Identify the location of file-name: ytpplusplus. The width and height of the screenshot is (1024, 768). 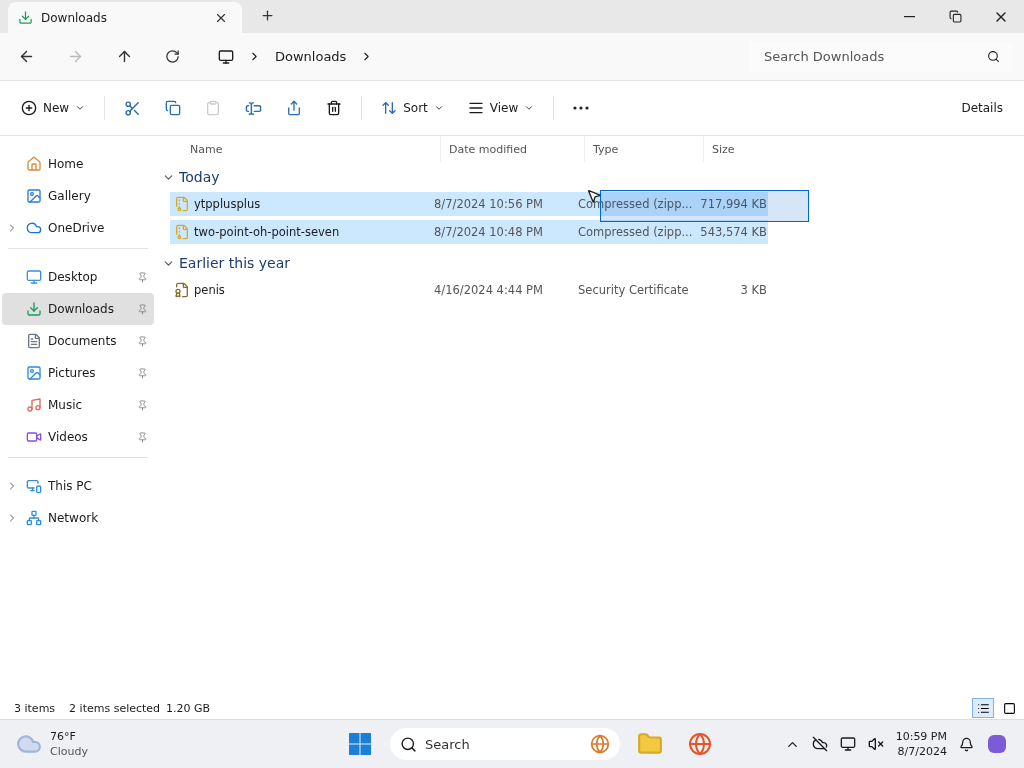
(227, 204).